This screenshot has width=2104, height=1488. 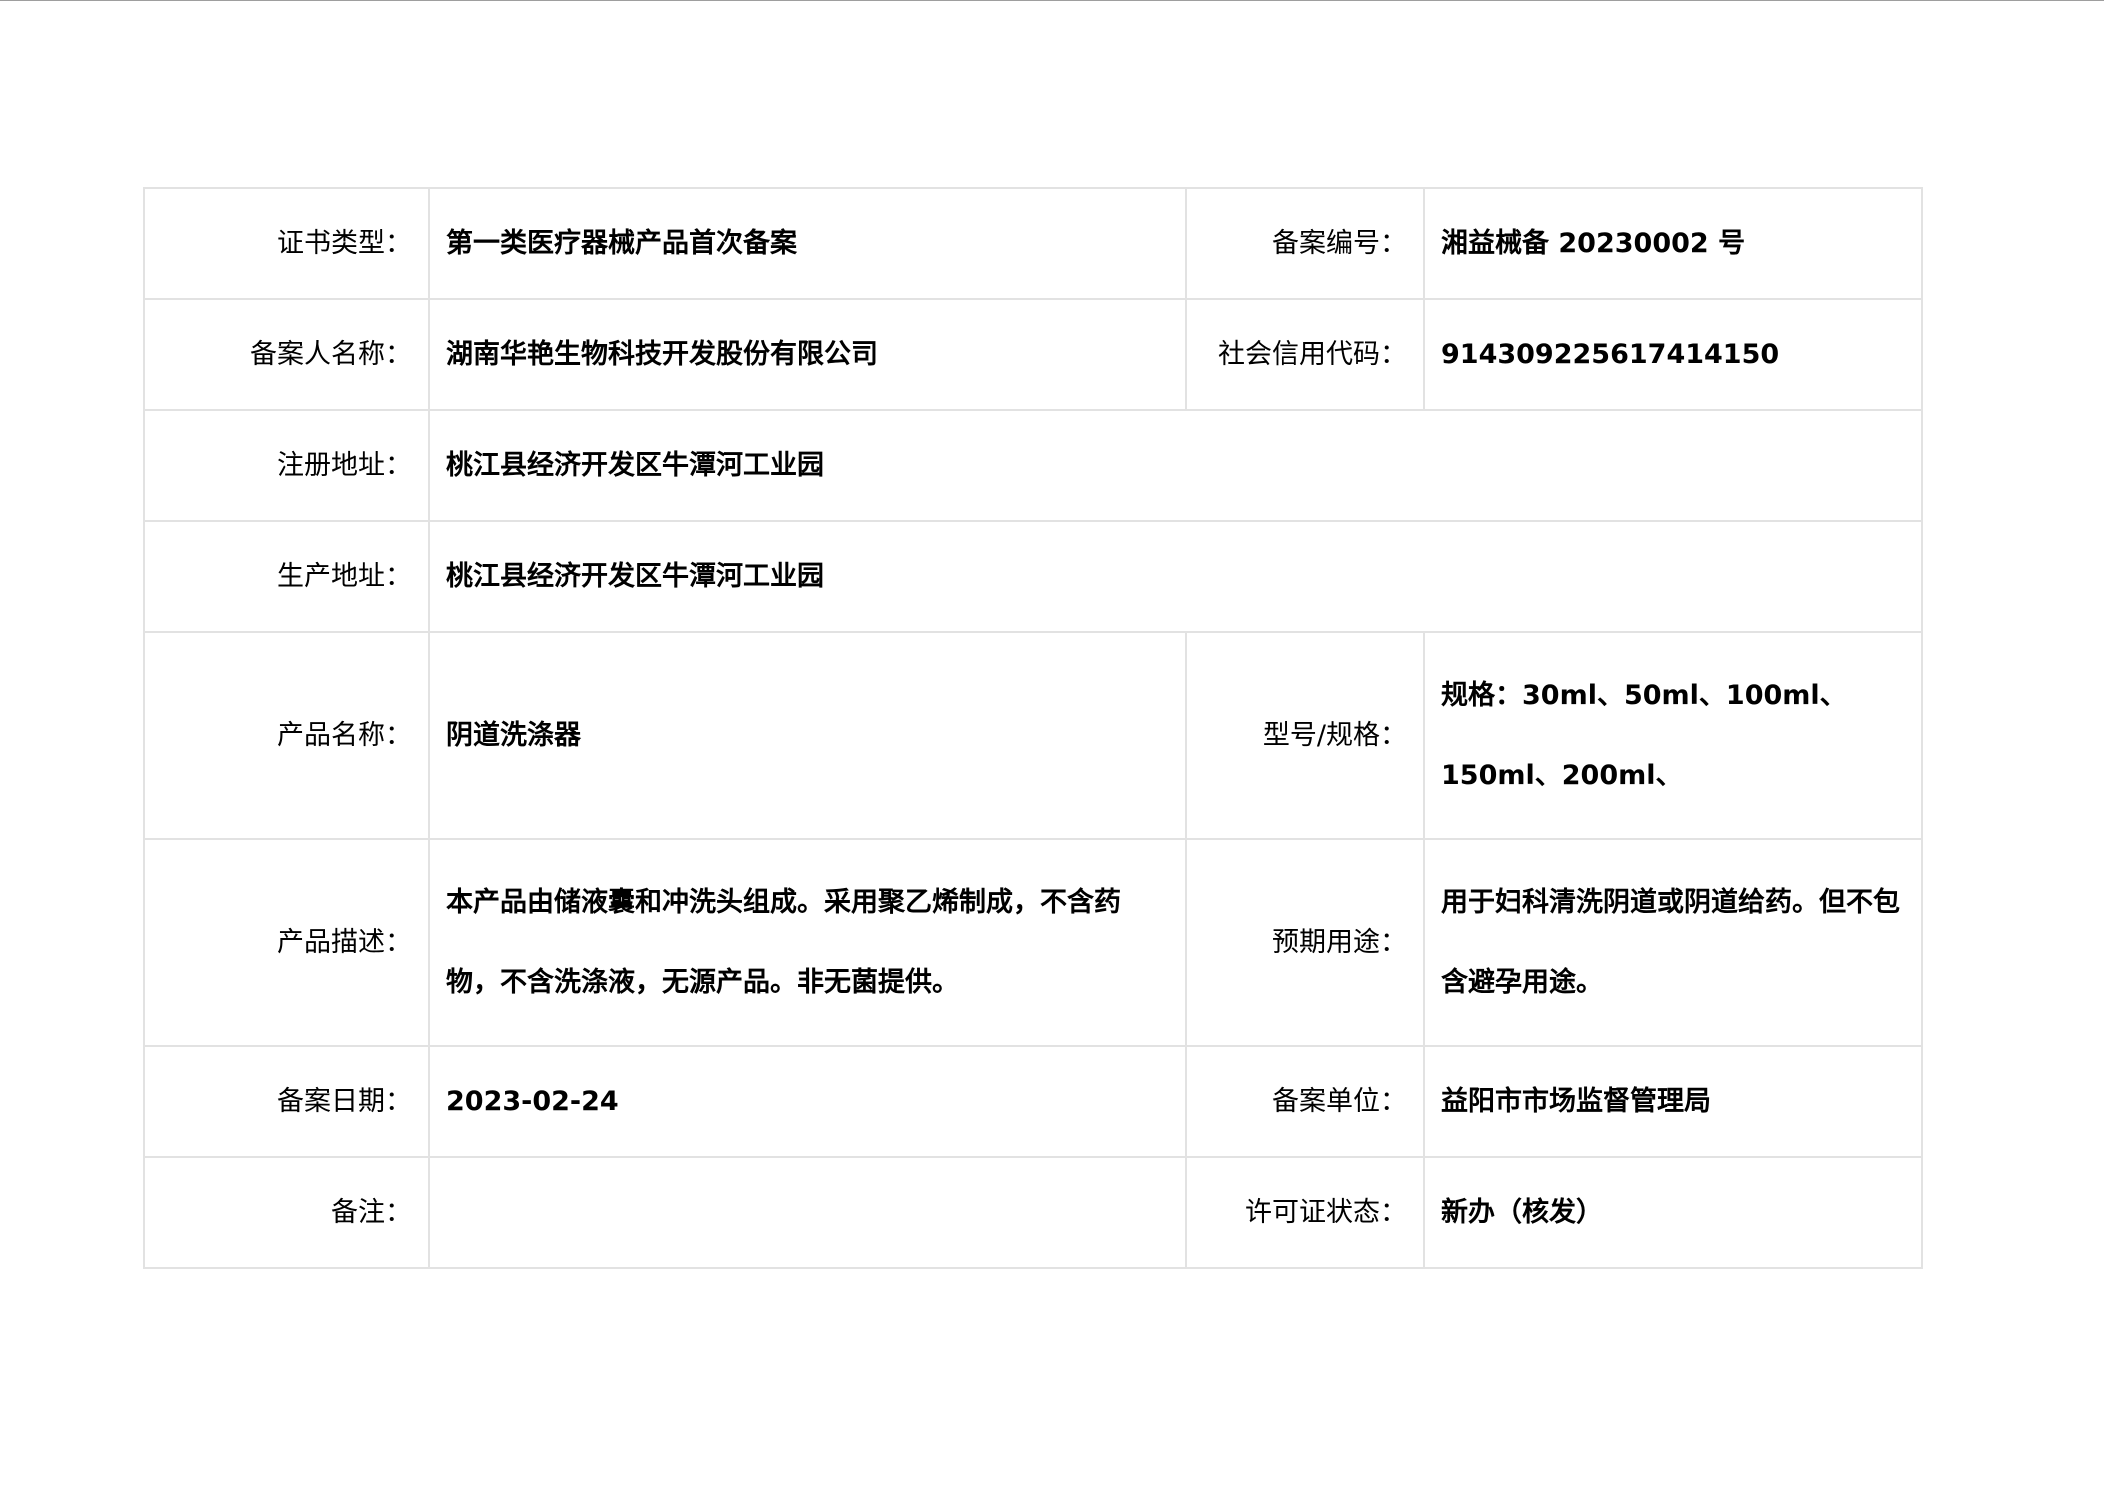 I want to click on model-spec-value: 规格：30ml、50ml、100ml、150ml、200ml、, so click(x=1673, y=735).